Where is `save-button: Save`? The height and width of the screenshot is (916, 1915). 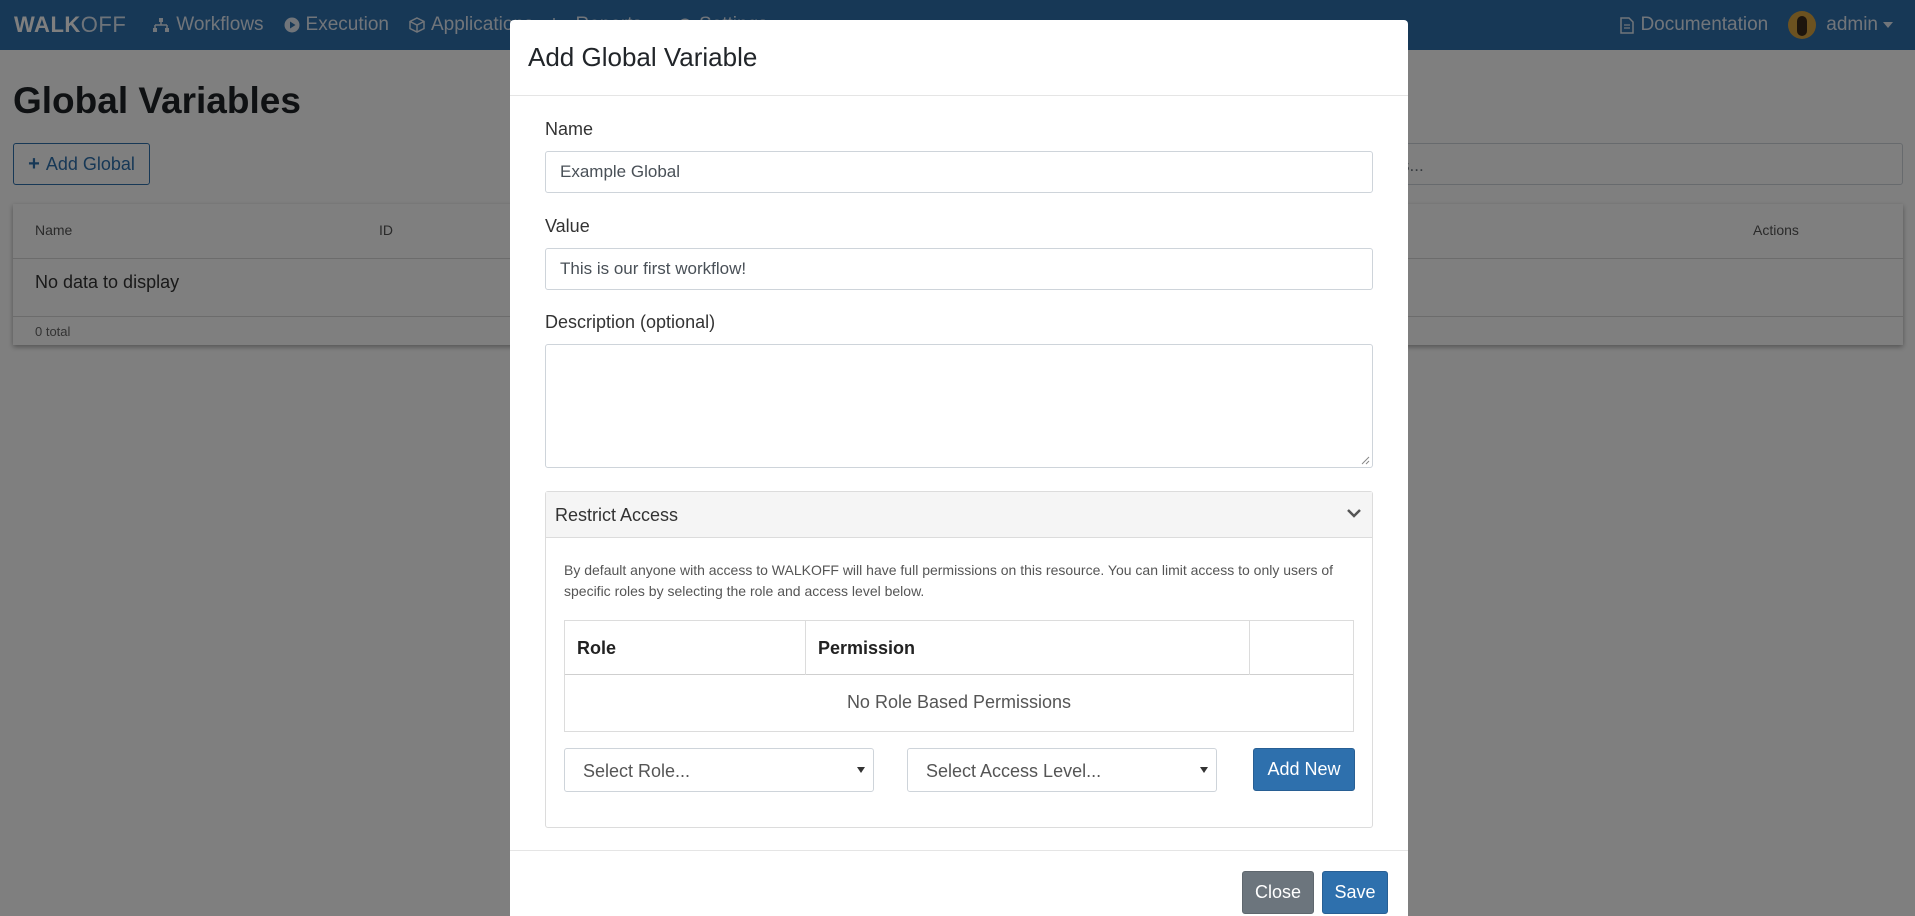 save-button: Save is located at coordinates (1355, 892).